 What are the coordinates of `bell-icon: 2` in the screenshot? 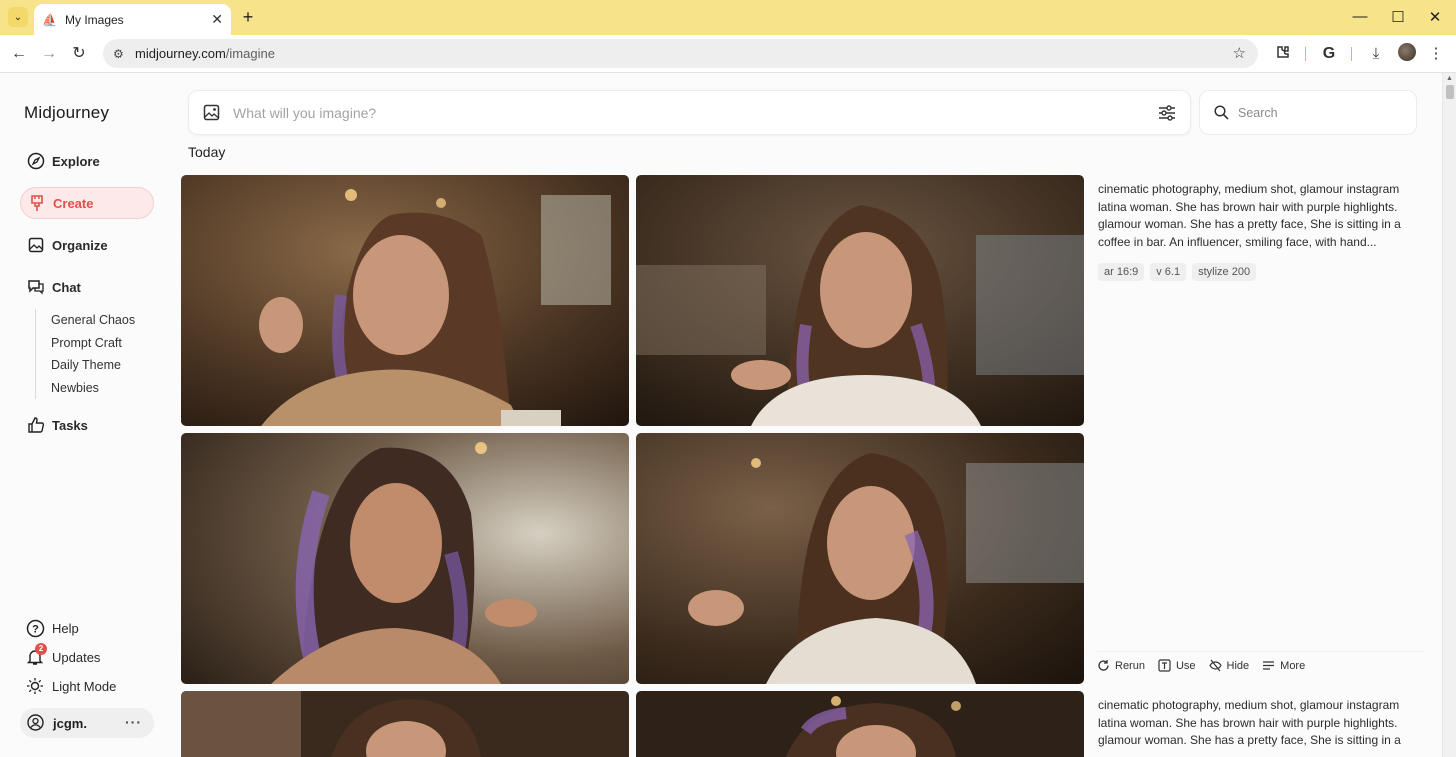 It's located at (36, 655).